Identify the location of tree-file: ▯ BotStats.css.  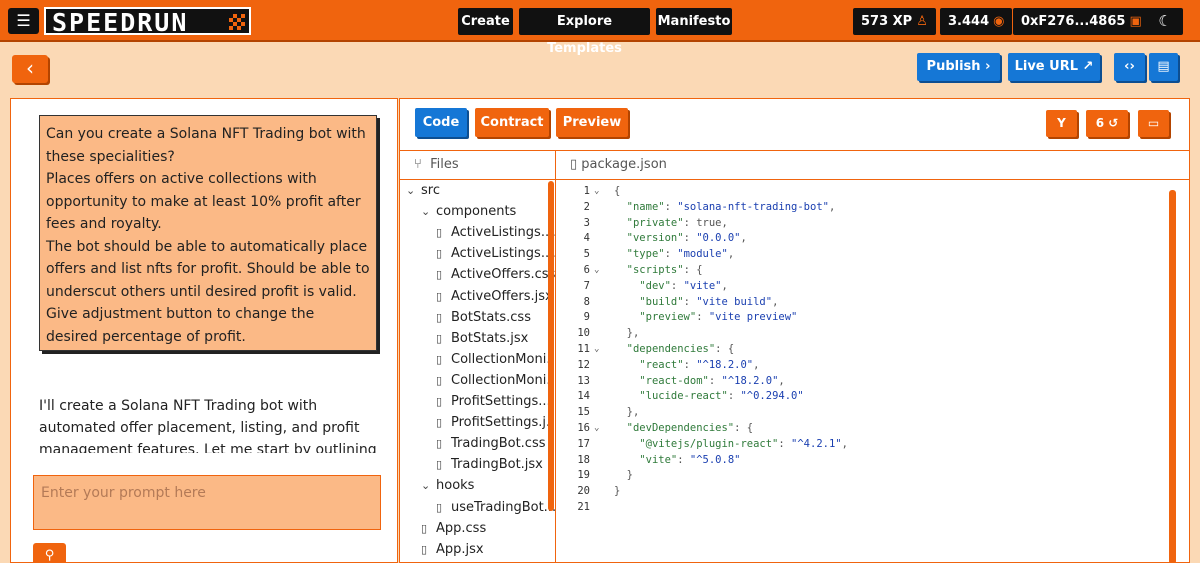
(483, 317).